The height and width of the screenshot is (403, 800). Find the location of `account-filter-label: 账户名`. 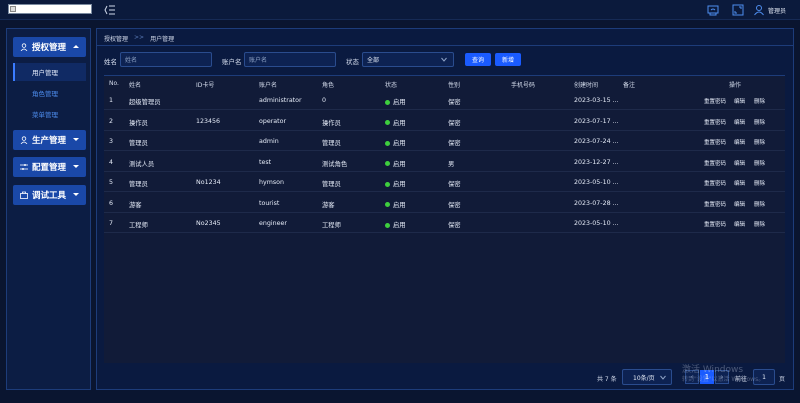

account-filter-label: 账户名 is located at coordinates (232, 62).